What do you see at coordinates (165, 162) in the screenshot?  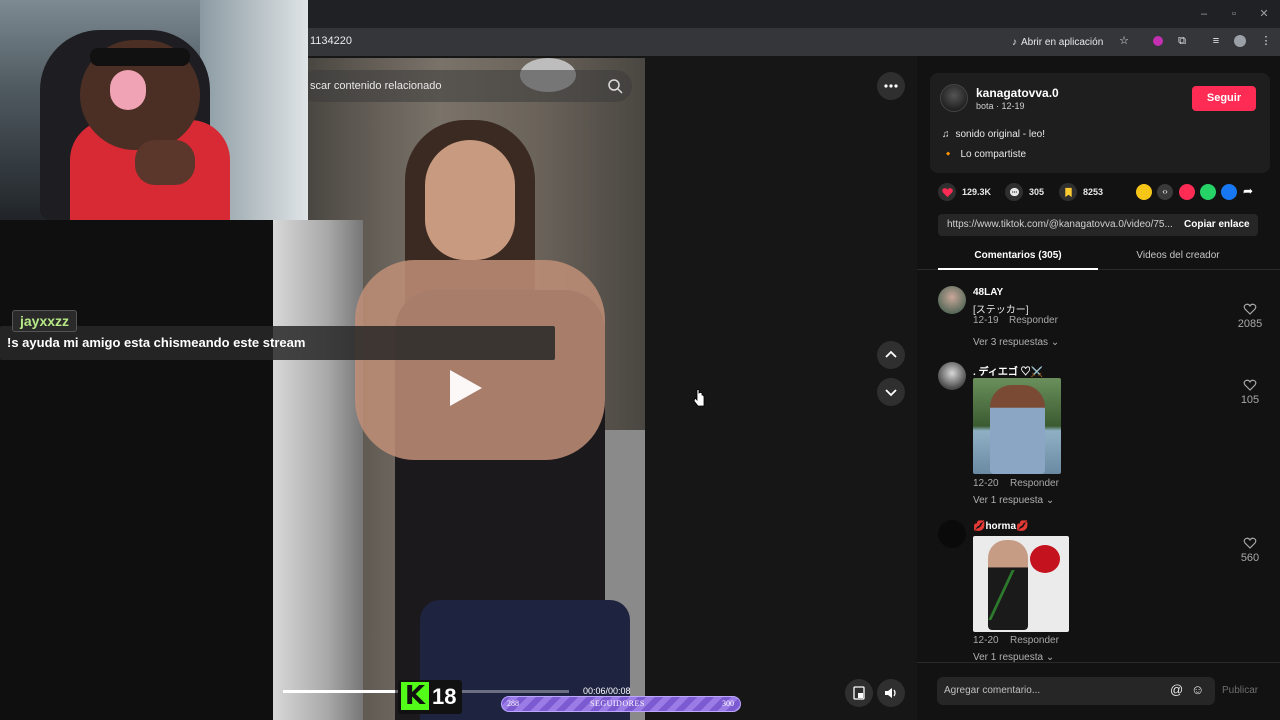 I see `webcam-hands` at bounding box center [165, 162].